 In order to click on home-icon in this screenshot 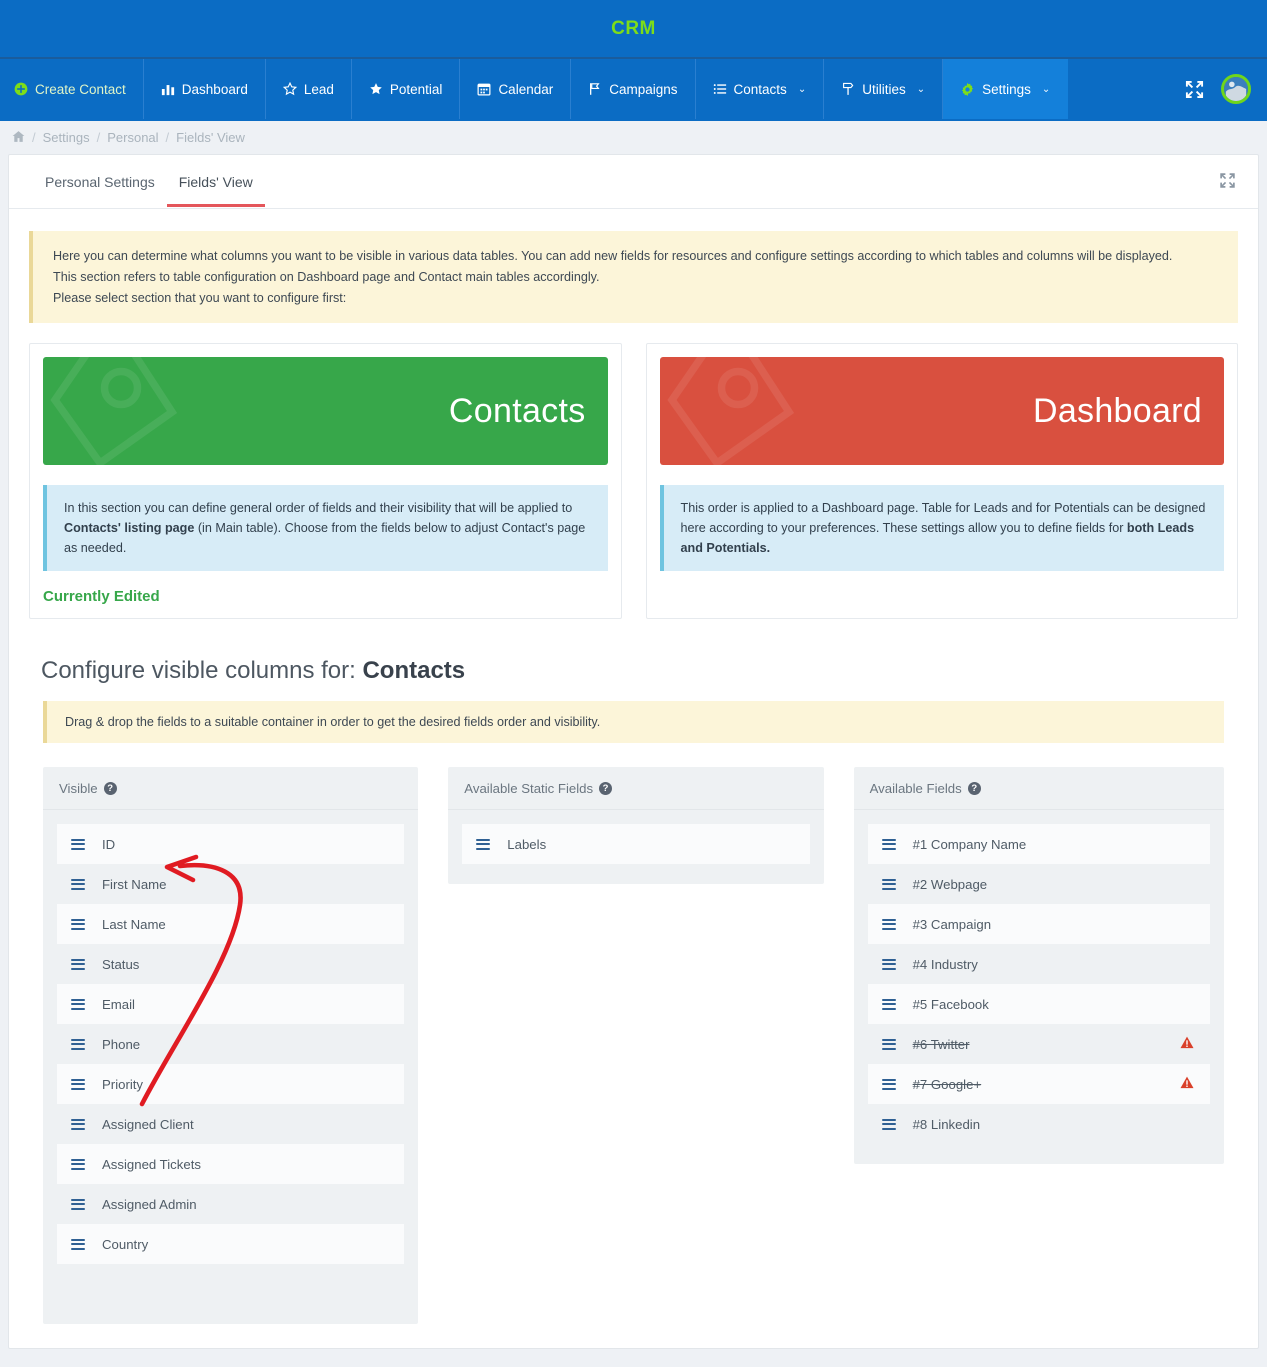, I will do `click(18, 138)`.